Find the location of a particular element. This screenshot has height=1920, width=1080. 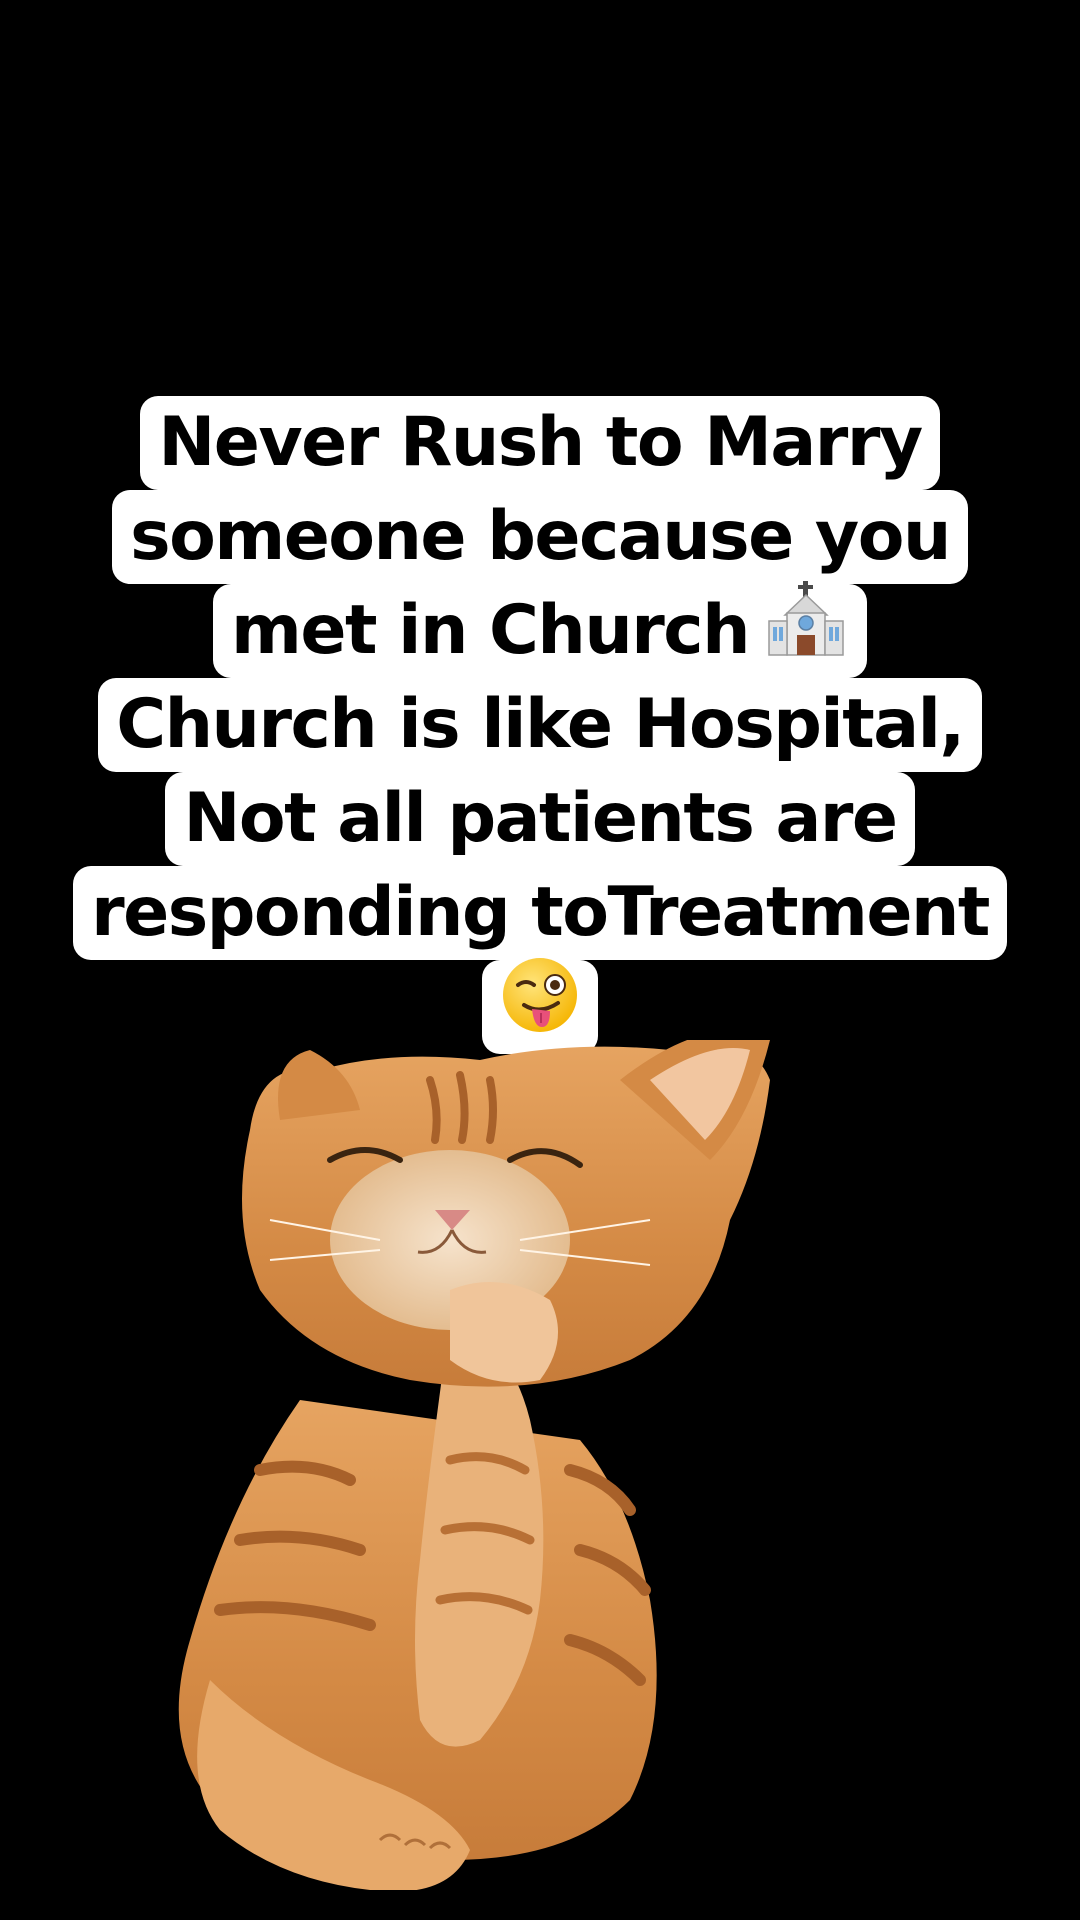

caption-line-4: Church is like Hospital, is located at coordinates (540, 725).